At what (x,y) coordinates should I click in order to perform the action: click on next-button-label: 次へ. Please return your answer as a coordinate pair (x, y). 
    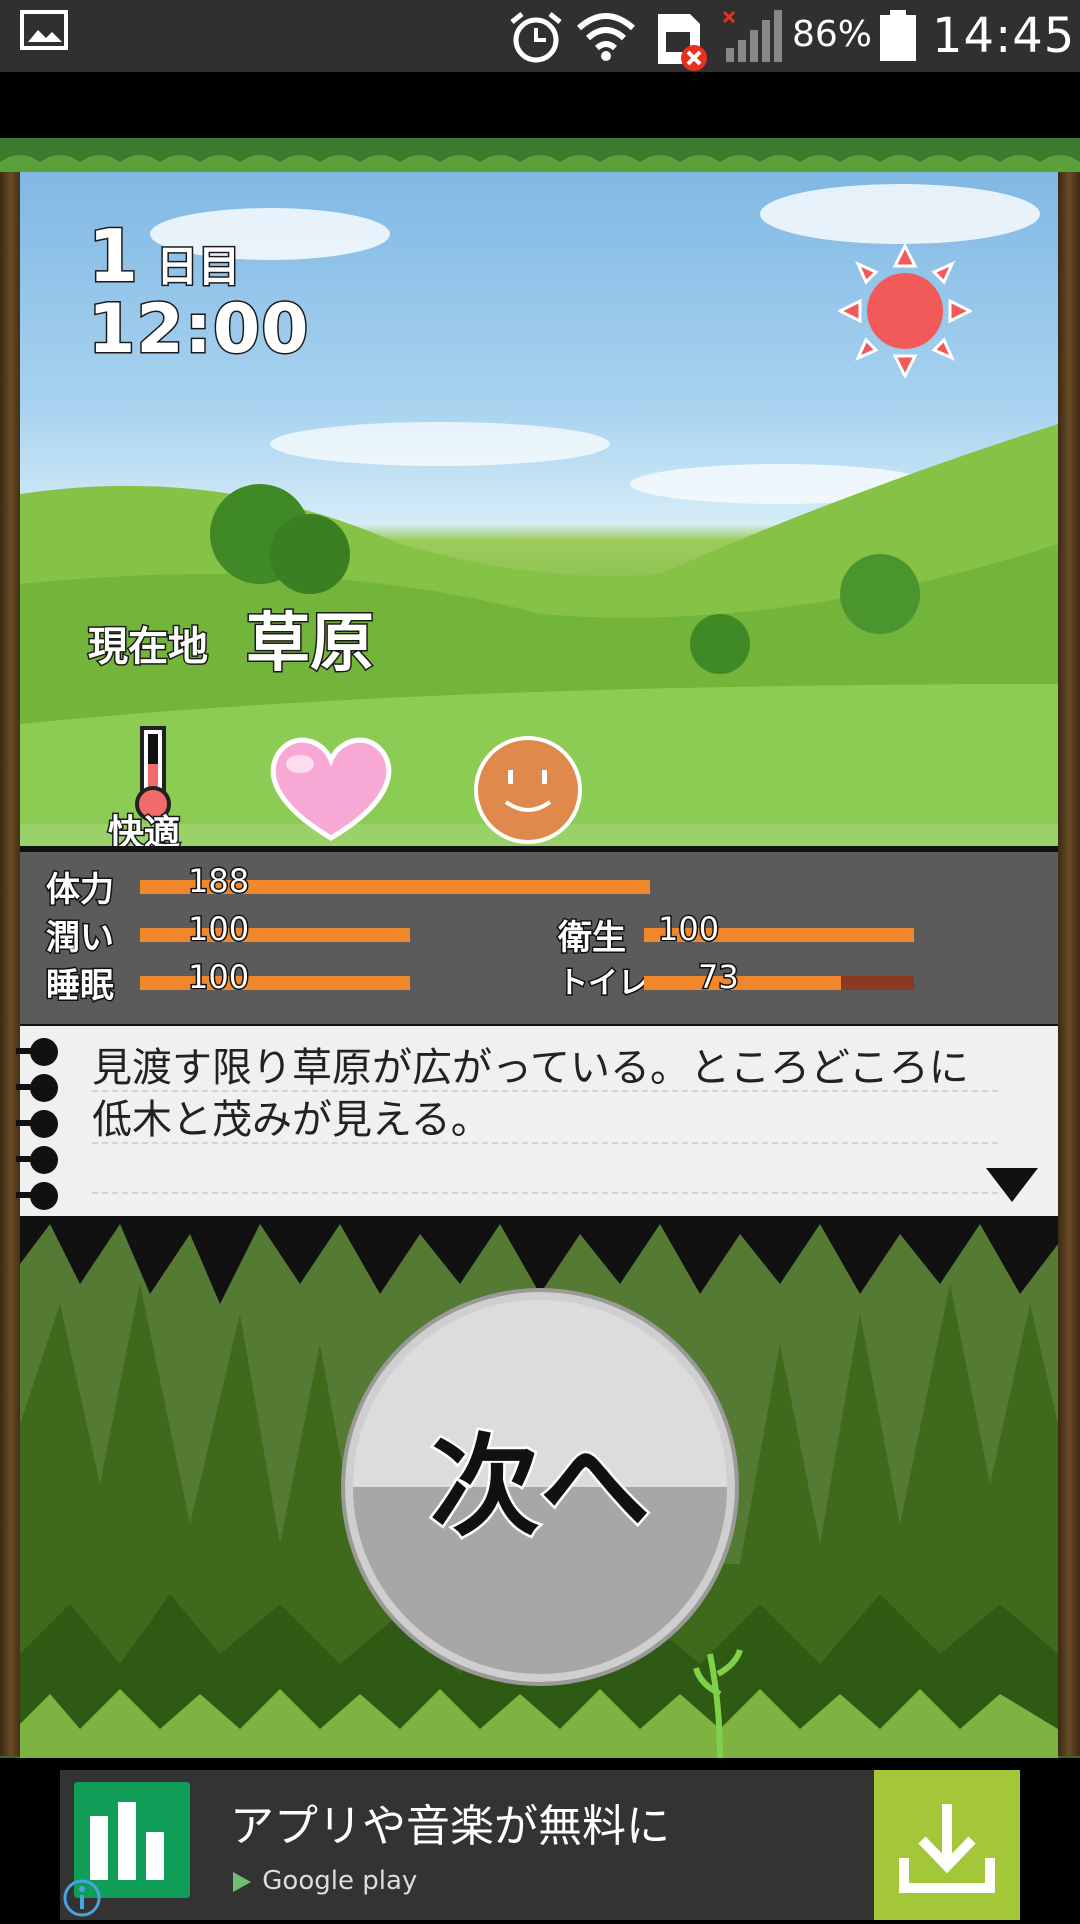
    Looking at the image, I should click on (540, 1487).